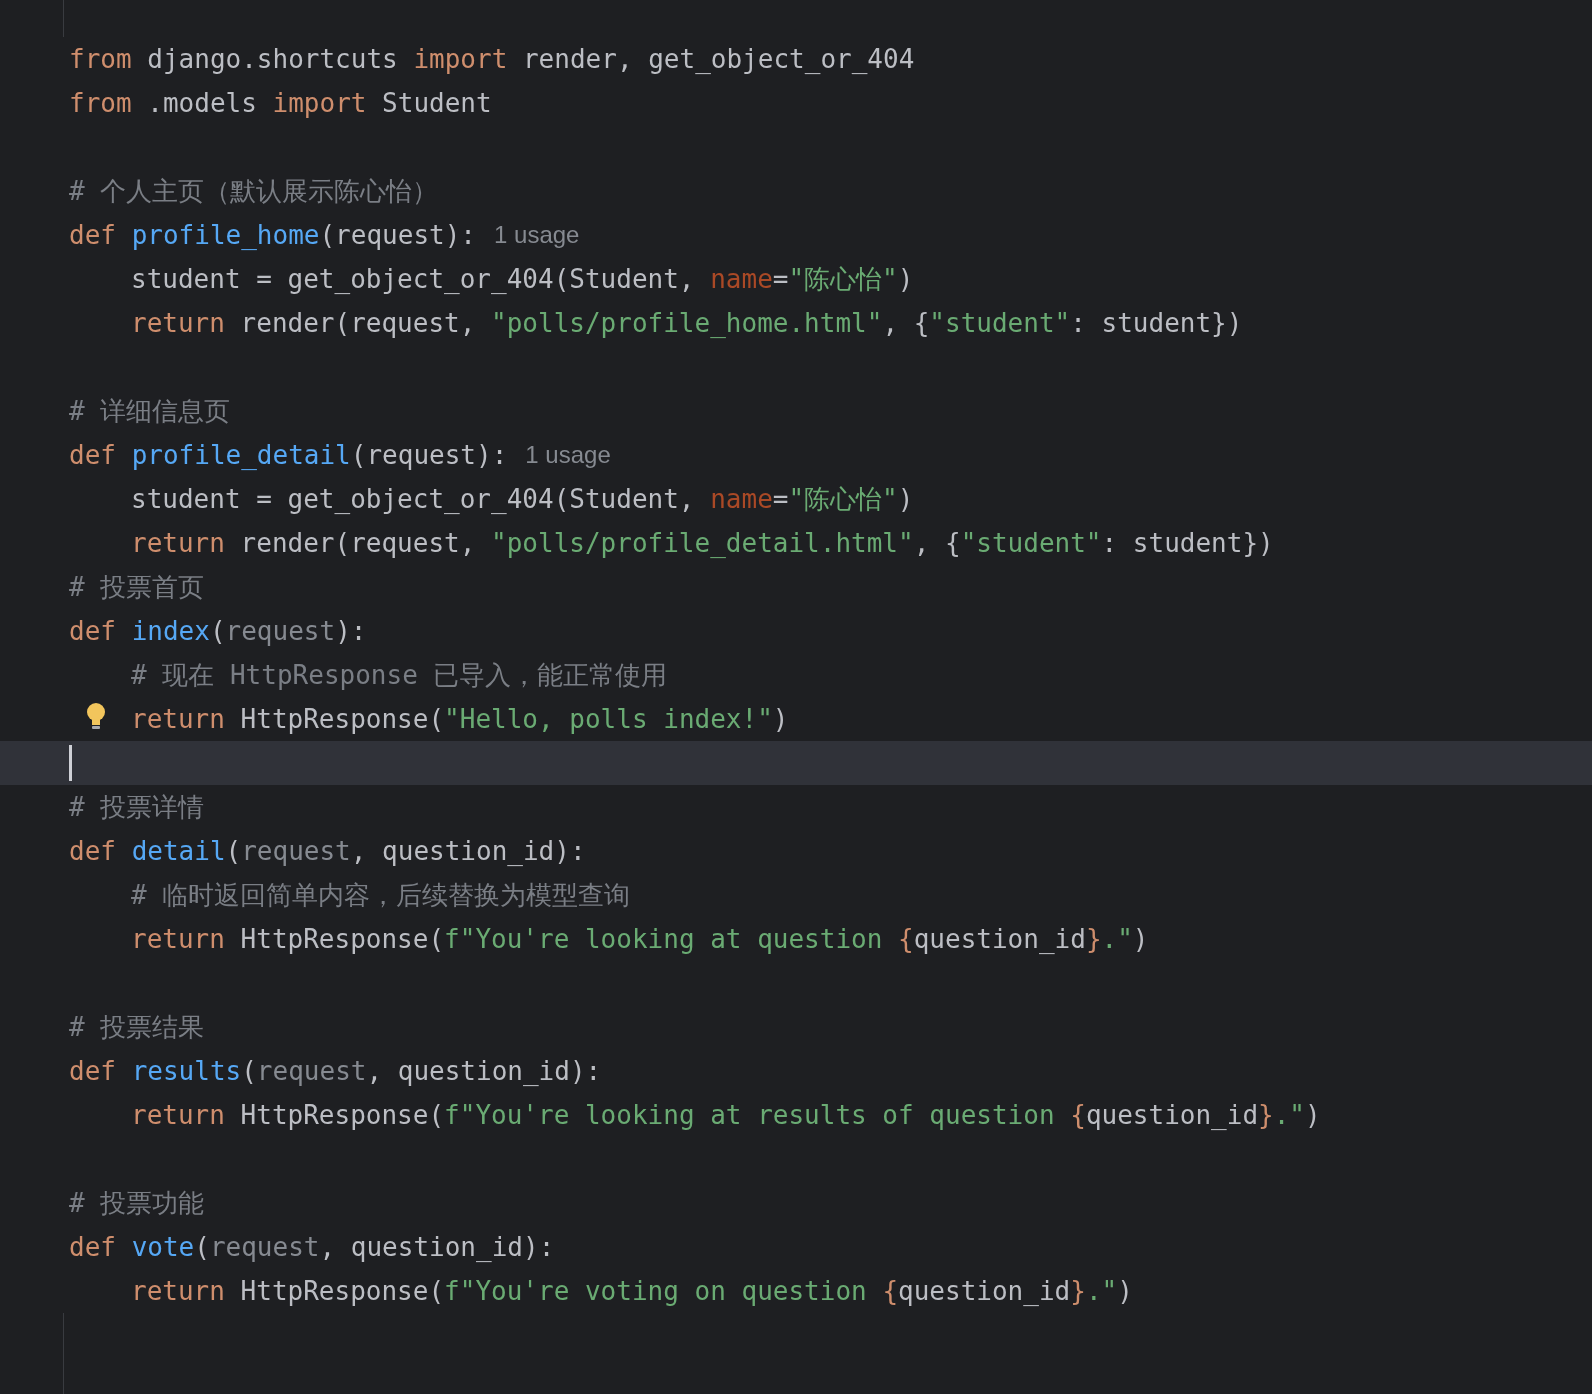  What do you see at coordinates (460, 719) in the screenshot?
I see `code-line: return HttpResponse("Hello, polls index!")` at bounding box center [460, 719].